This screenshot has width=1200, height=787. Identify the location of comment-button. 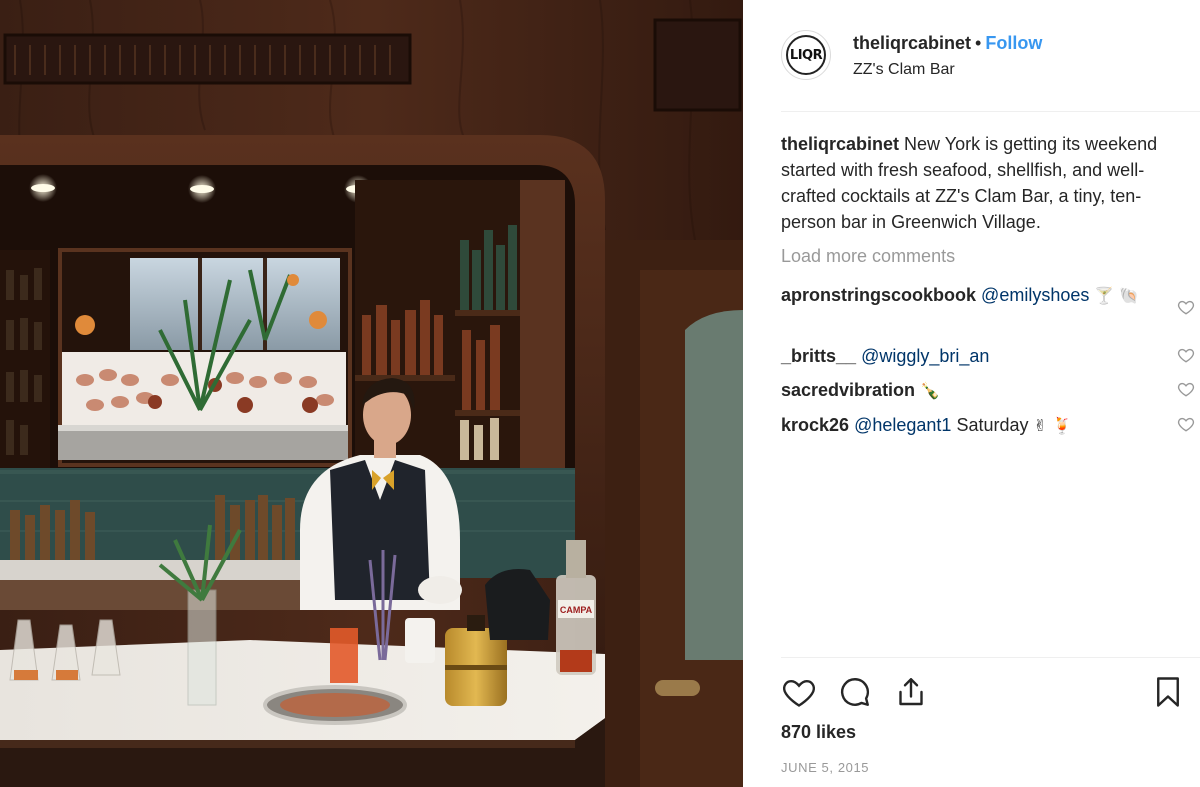
(855, 692).